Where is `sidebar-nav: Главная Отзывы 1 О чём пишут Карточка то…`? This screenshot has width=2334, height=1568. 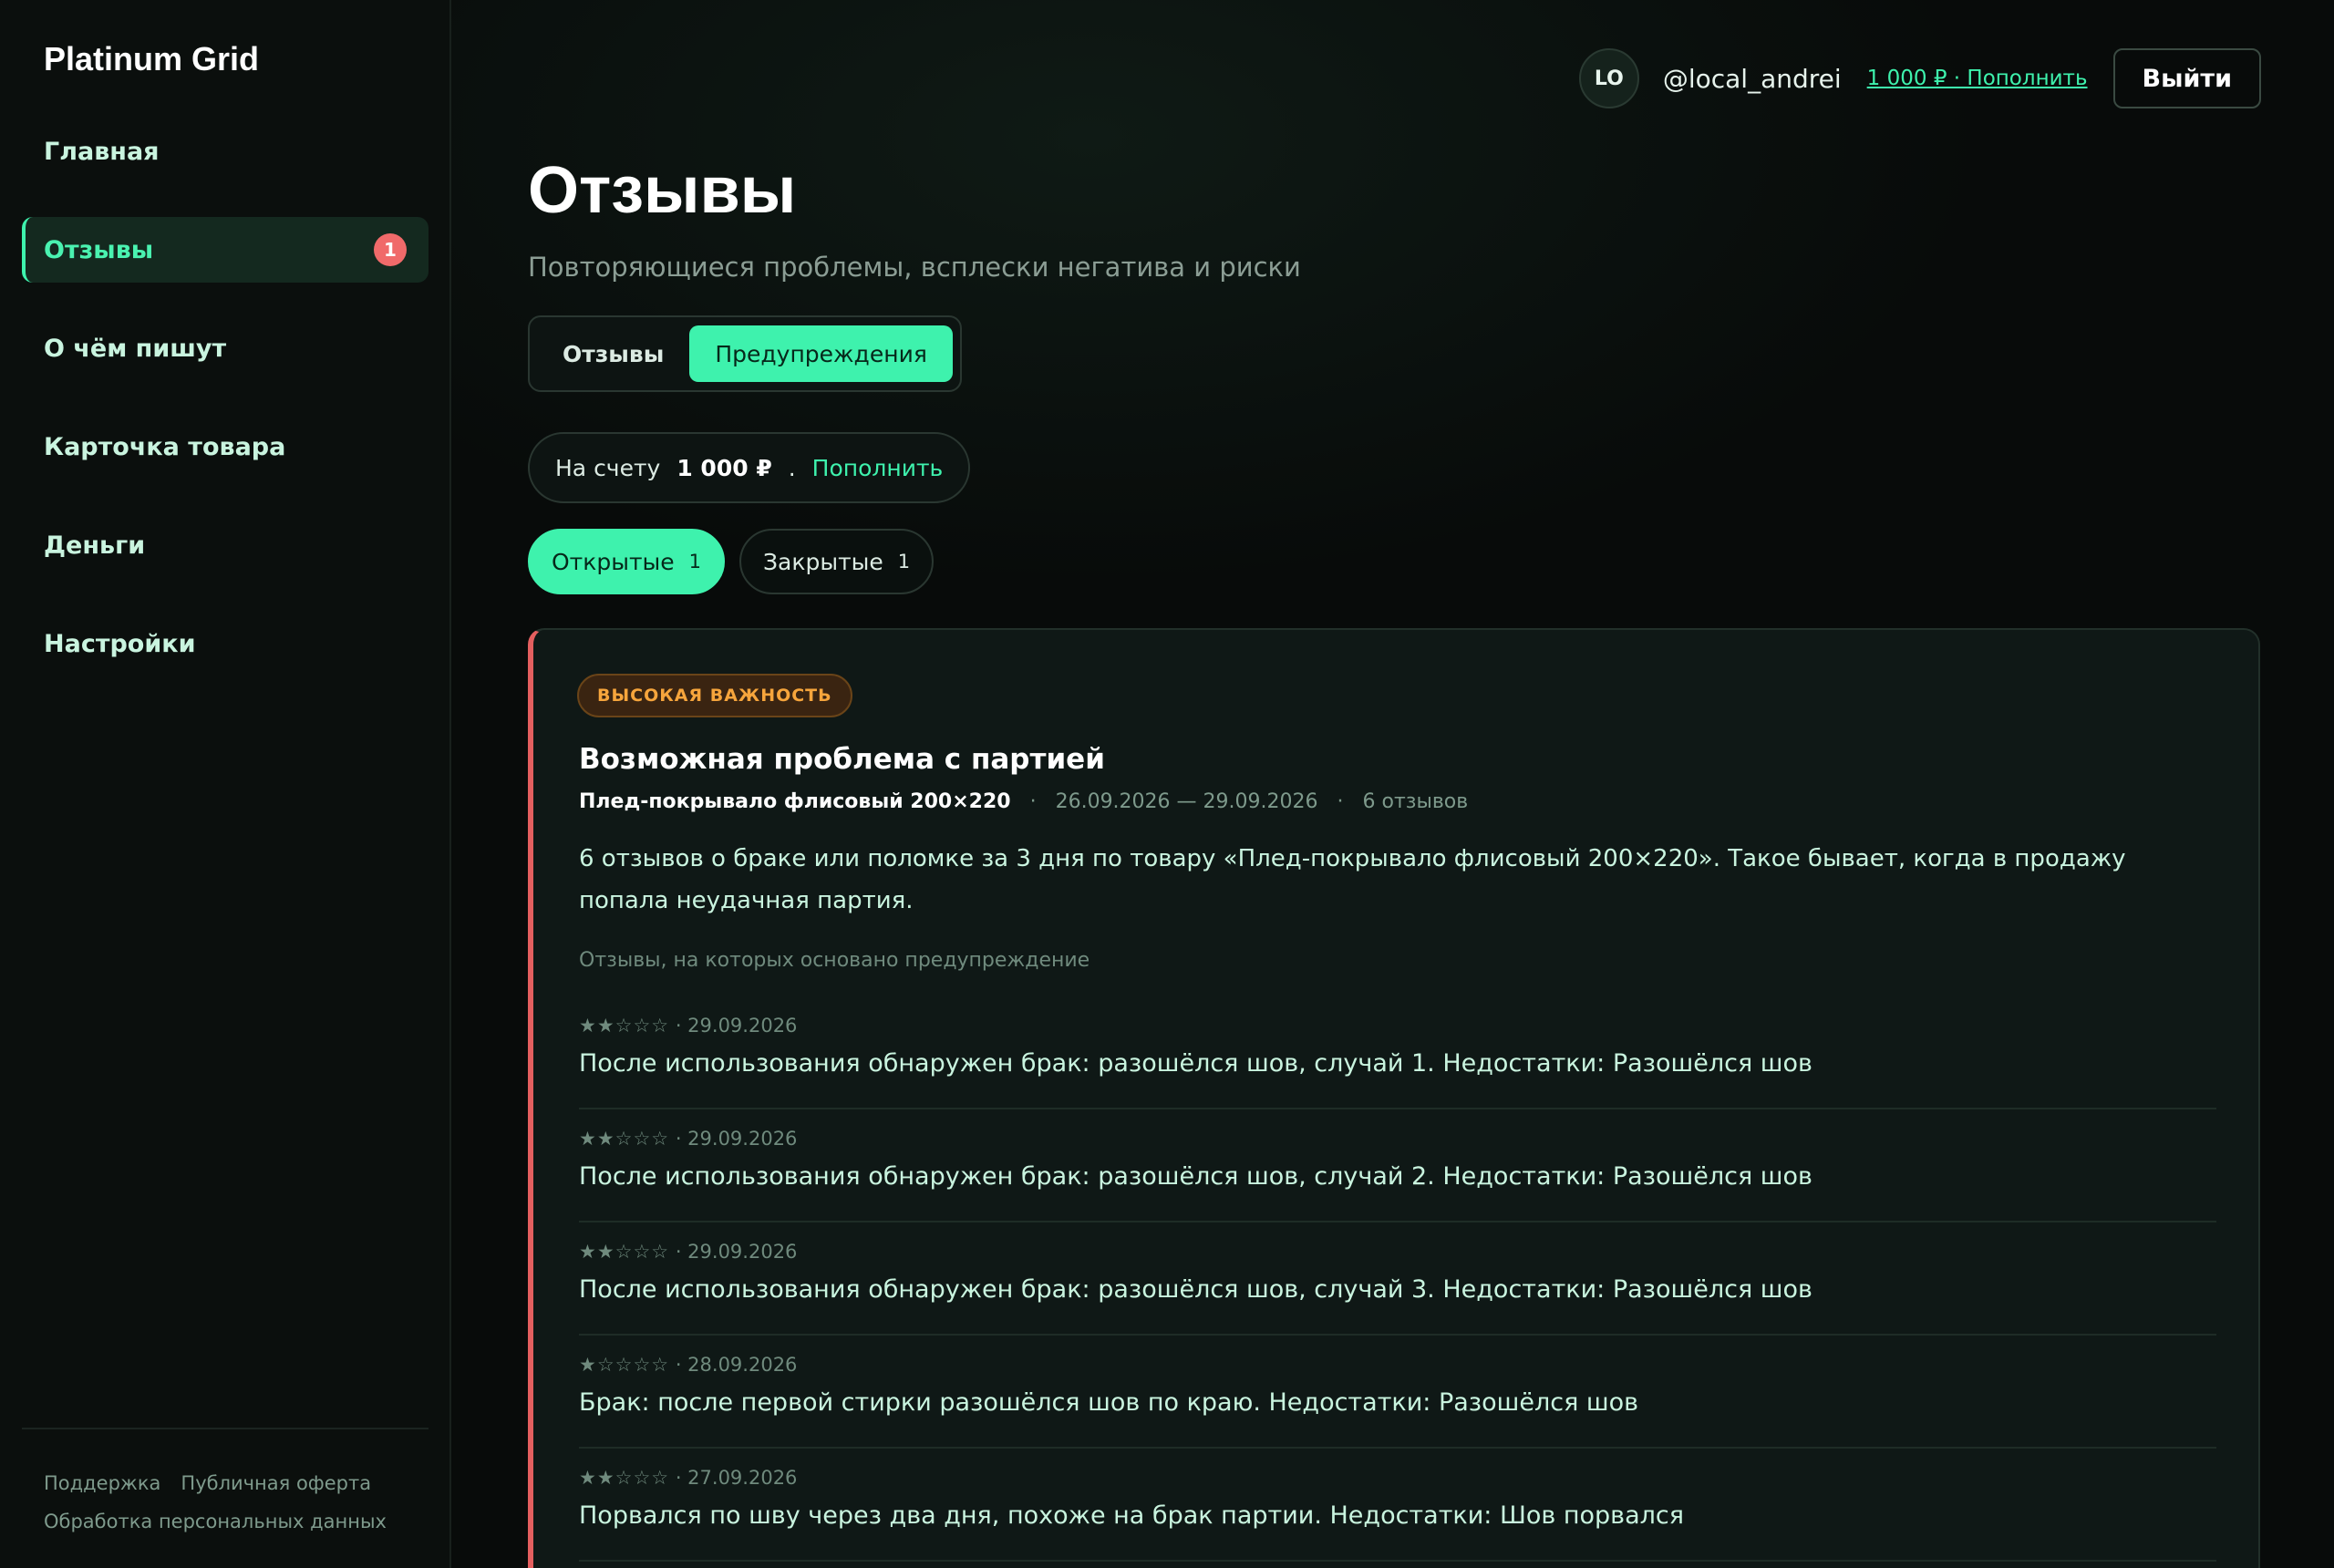 sidebar-nav: Главная Отзывы 1 О чём пишут Карточка то… is located at coordinates (225, 414).